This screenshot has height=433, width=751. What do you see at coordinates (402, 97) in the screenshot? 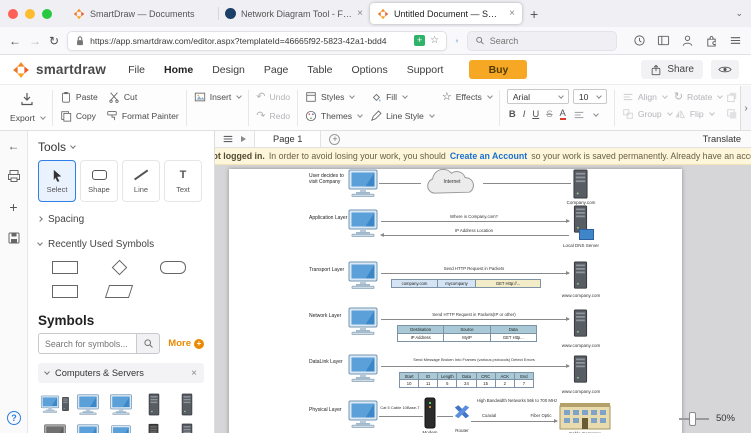
I see `fill-button: Fill` at bounding box center [402, 97].